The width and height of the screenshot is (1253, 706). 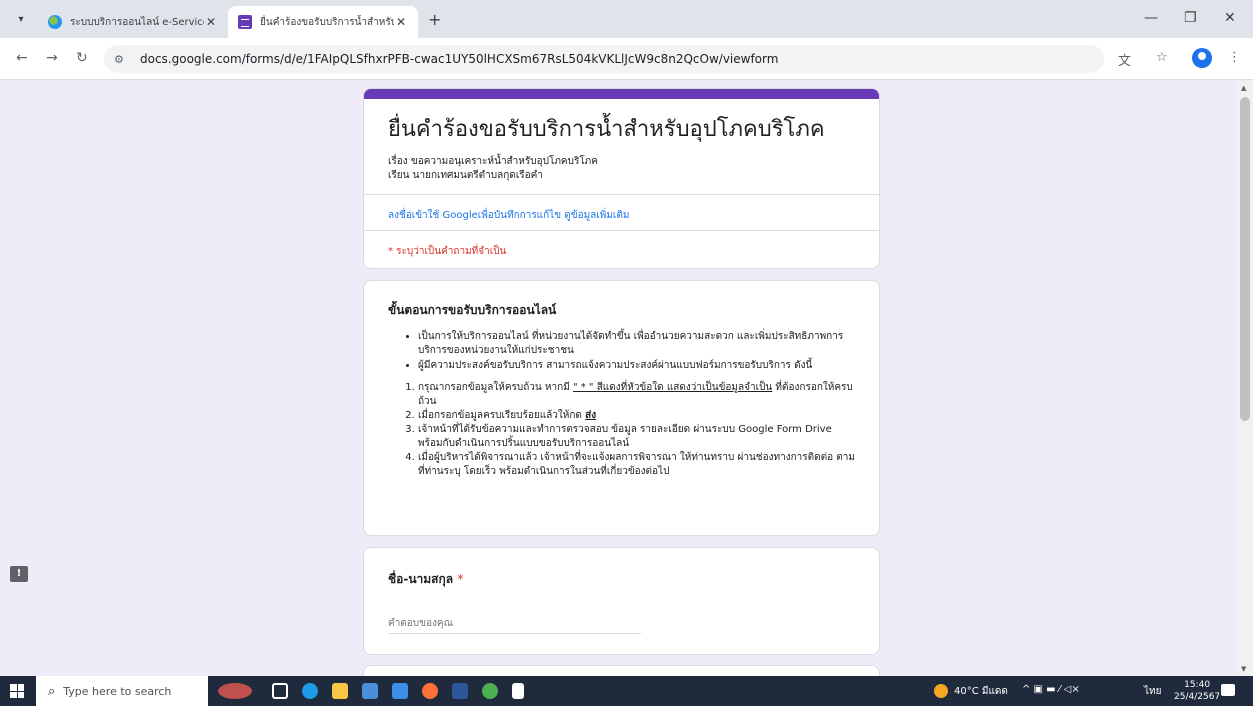 I want to click on translate-icon: 文, so click(x=1124, y=59).